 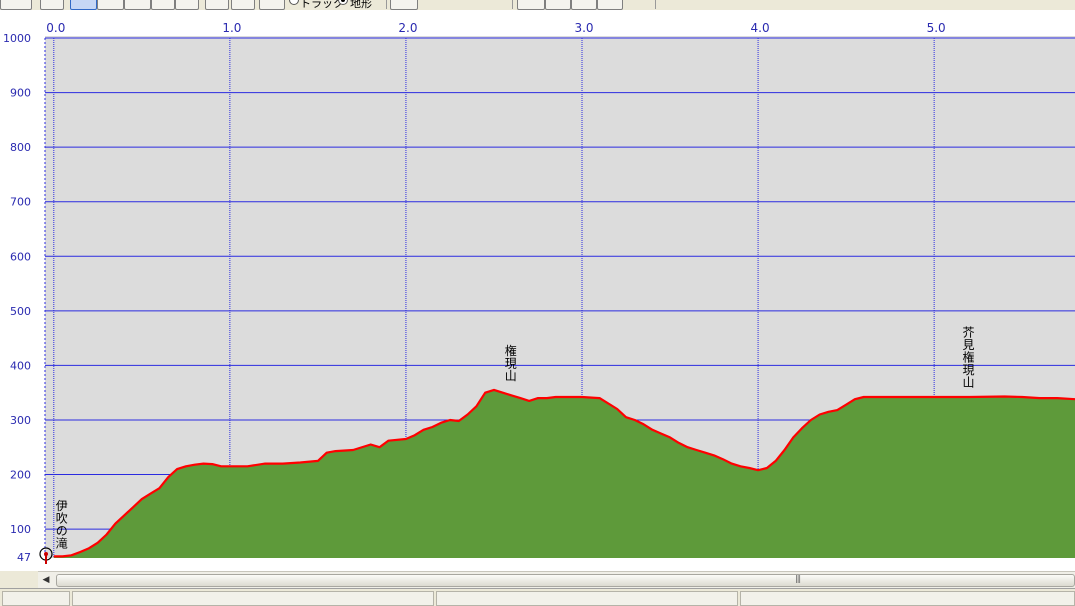 What do you see at coordinates (20, 93) in the screenshot?
I see `y-tick-label: 900` at bounding box center [20, 93].